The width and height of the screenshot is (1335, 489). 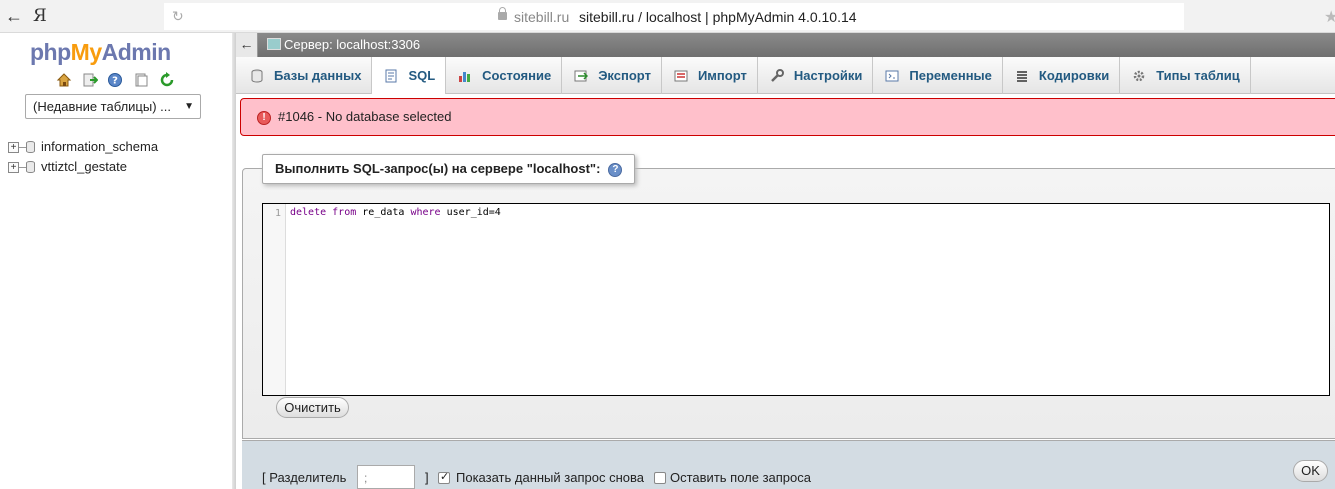 What do you see at coordinates (312, 407) in the screenshot?
I see `clear-button: Очистить` at bounding box center [312, 407].